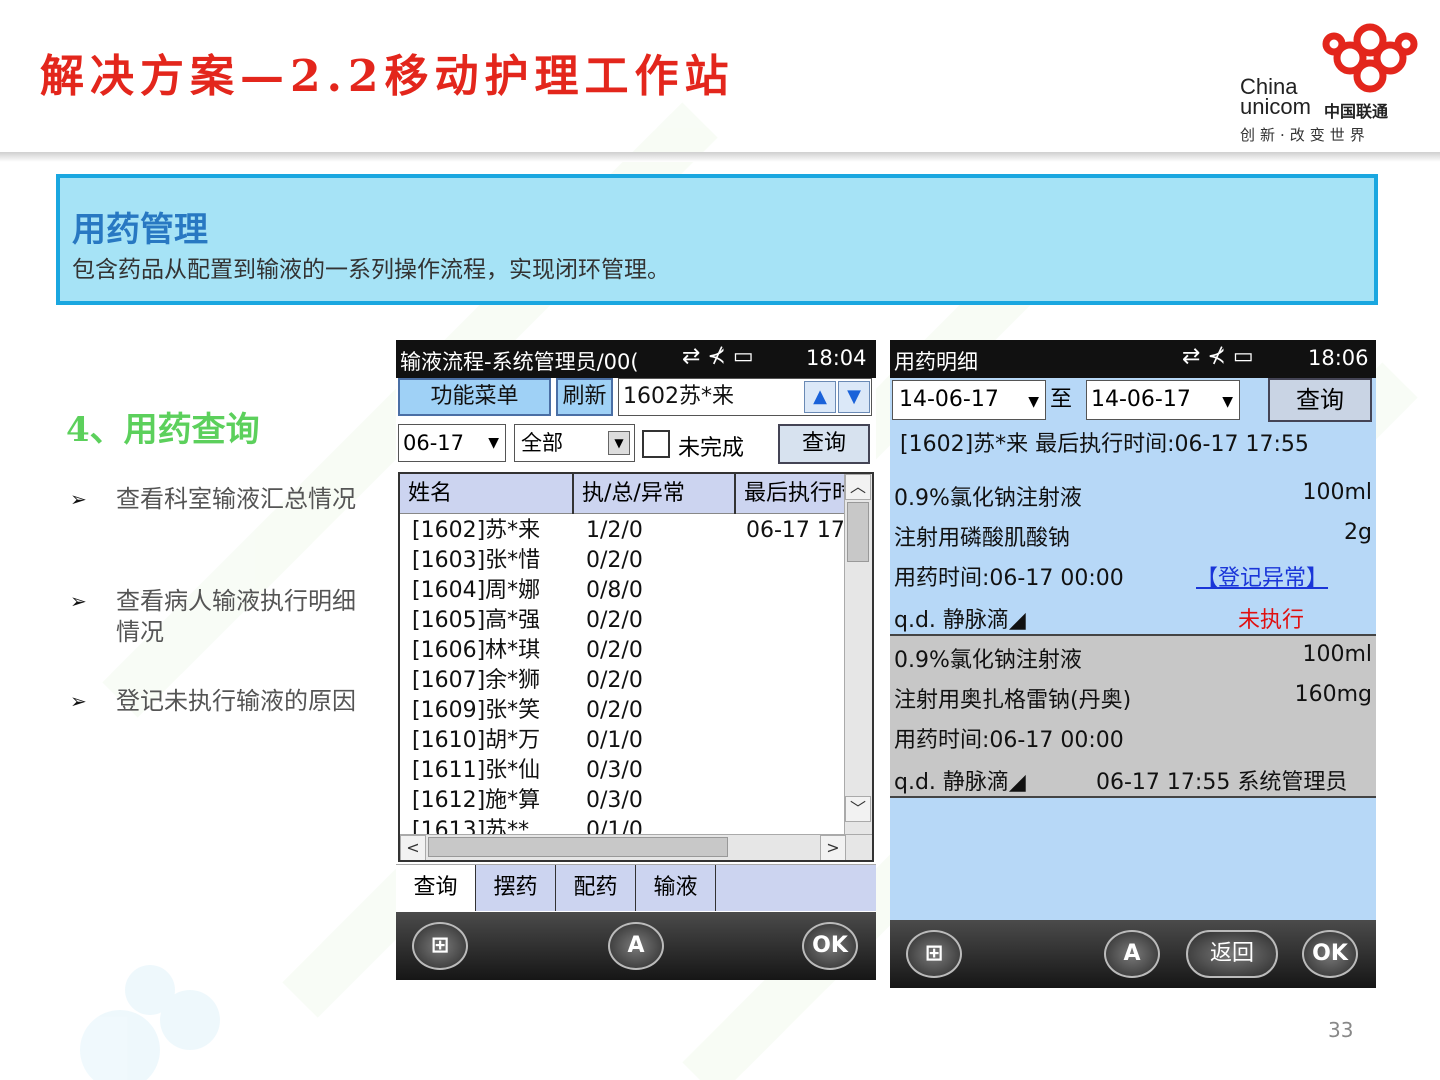 The width and height of the screenshot is (1440, 1080). I want to click on function-menu-button: 功能菜单, so click(474, 397).